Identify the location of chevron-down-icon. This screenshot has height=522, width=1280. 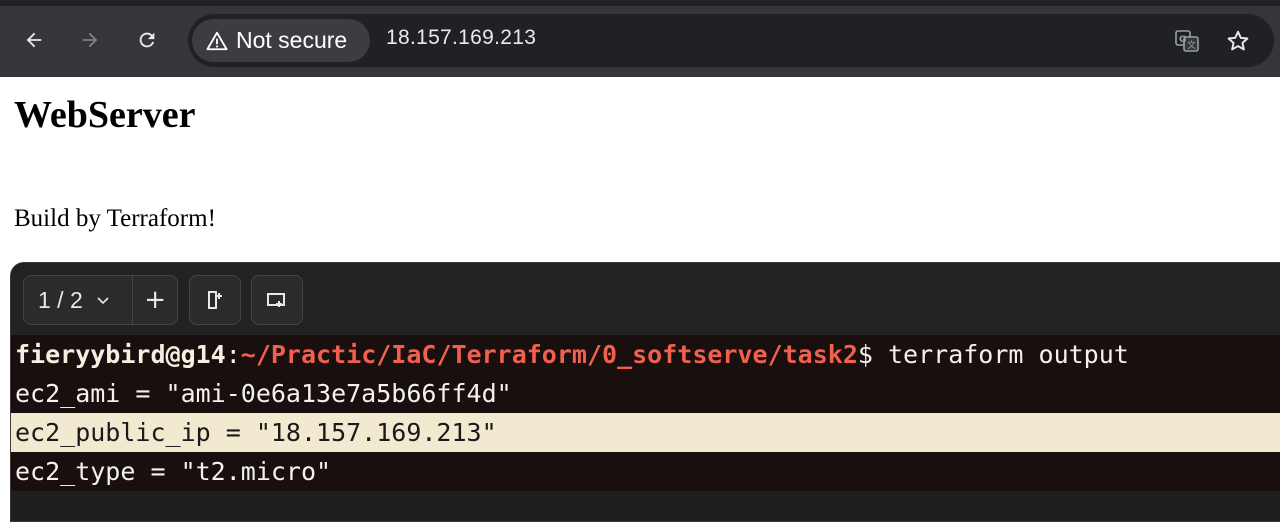
(103, 301).